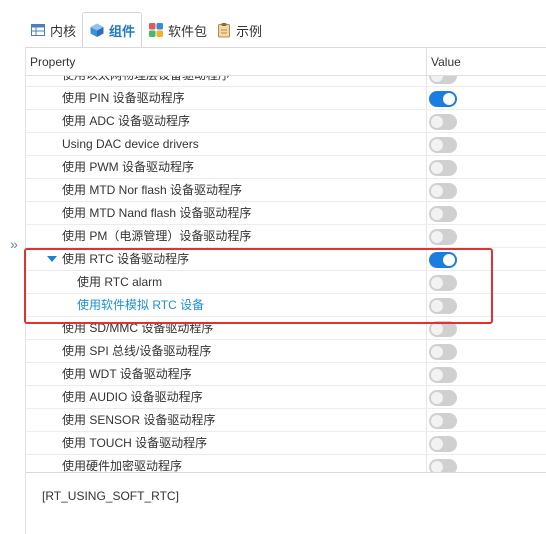 This screenshot has width=546, height=534. Describe the element at coordinates (286, 463) in the screenshot. I see `table-row: 使用硬件加密驱动程序` at that location.